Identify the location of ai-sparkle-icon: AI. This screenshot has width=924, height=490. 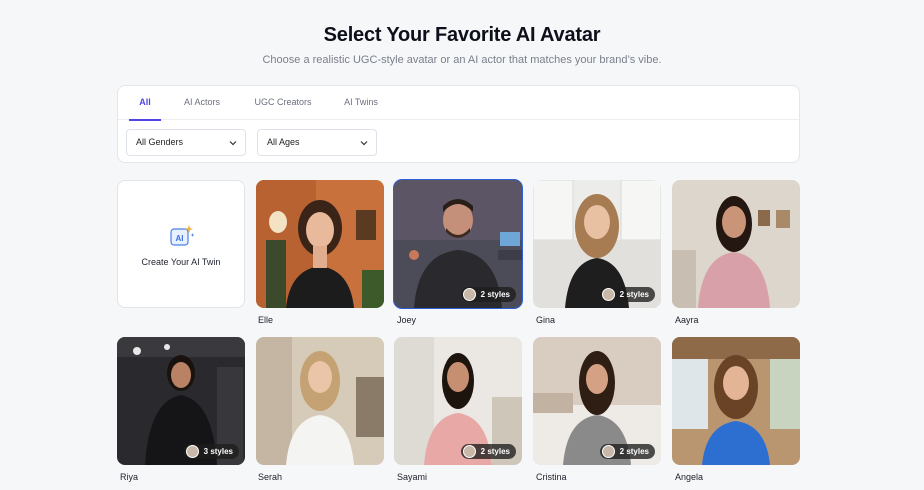
(182, 235).